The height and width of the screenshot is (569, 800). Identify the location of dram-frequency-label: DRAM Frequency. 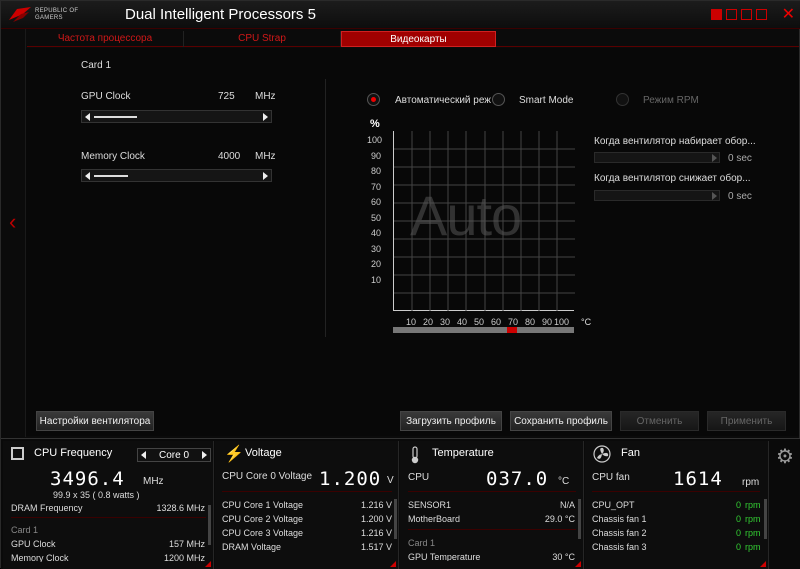
(47, 508).